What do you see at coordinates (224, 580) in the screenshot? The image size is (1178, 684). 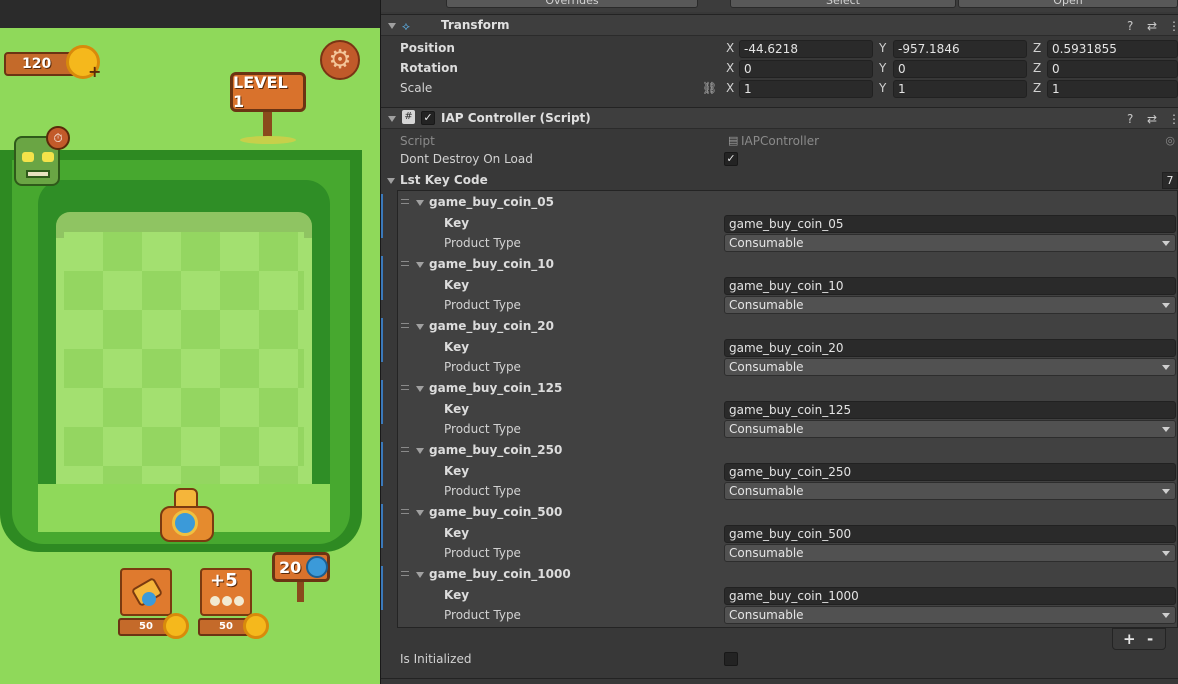 I see `ammo-pack-label: +5` at bounding box center [224, 580].